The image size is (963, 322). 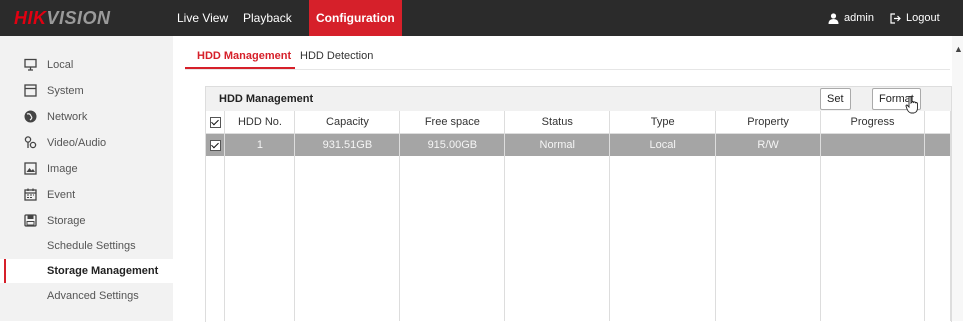 I want to click on row-checkbox-cell, so click(x=216, y=144).